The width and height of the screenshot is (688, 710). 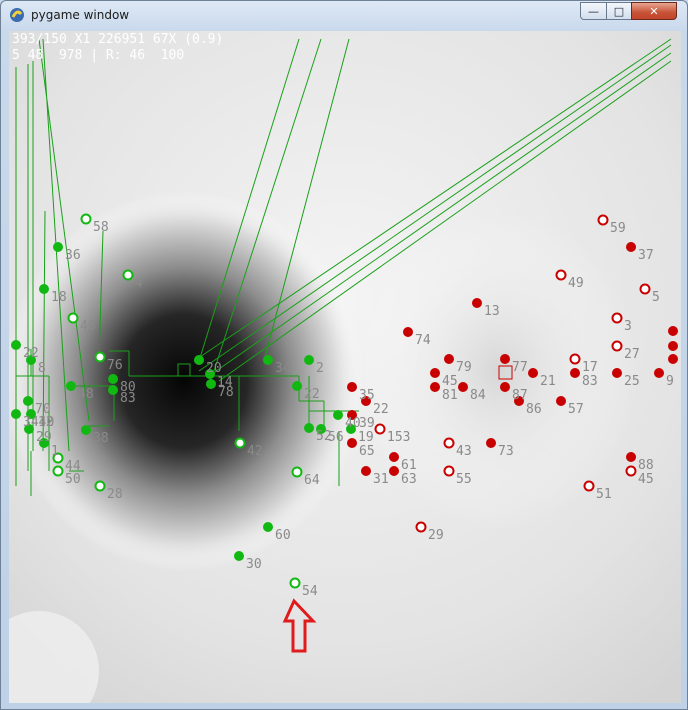 I want to click on red-point-label: 57, so click(x=576, y=409).